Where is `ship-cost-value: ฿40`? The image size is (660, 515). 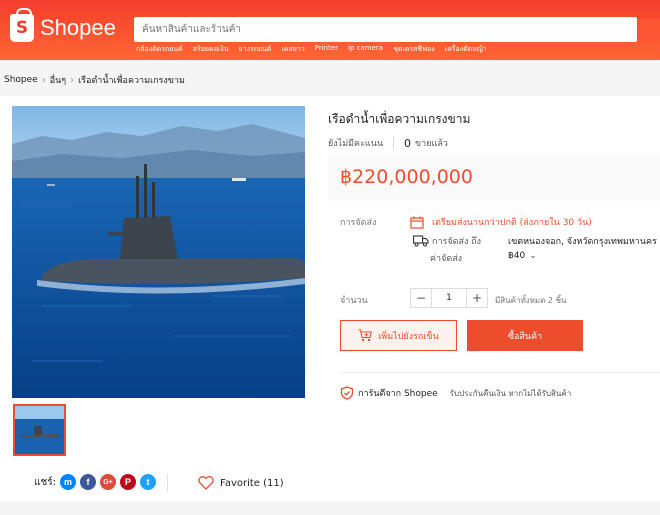 ship-cost-value: ฿40 is located at coordinates (517, 256).